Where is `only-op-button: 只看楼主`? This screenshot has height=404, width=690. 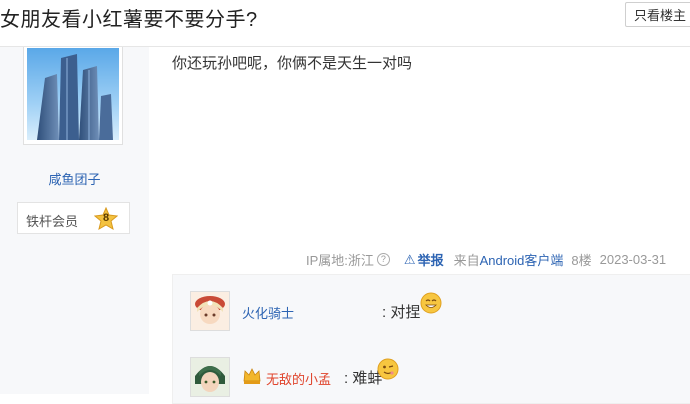
only-op-button: 只看楼主 is located at coordinates (657, 14).